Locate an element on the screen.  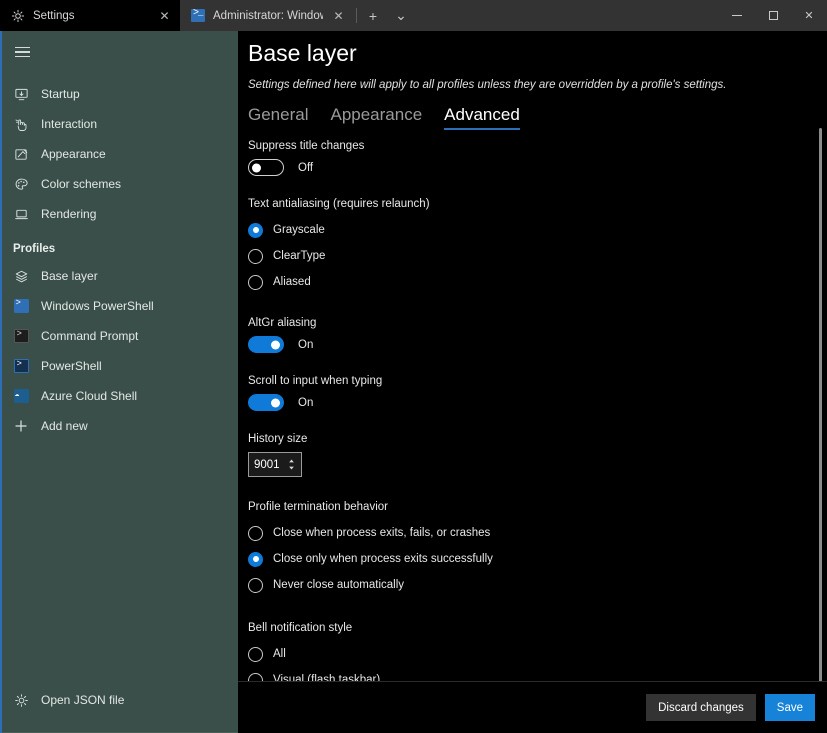
sidebar-item-command-prompt: Command Prompt is located at coordinates (120, 336).